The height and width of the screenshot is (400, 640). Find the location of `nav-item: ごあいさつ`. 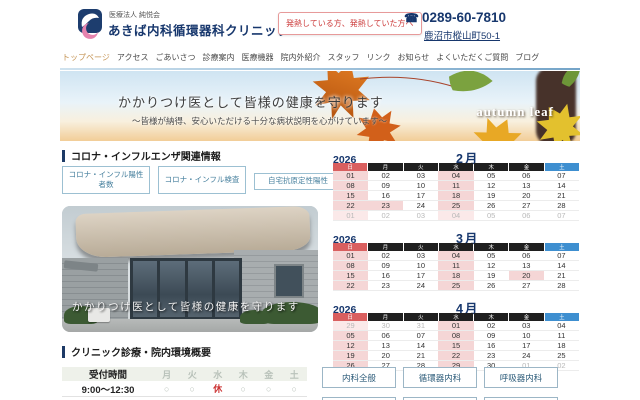

nav-item: ごあいさつ is located at coordinates (175, 57).